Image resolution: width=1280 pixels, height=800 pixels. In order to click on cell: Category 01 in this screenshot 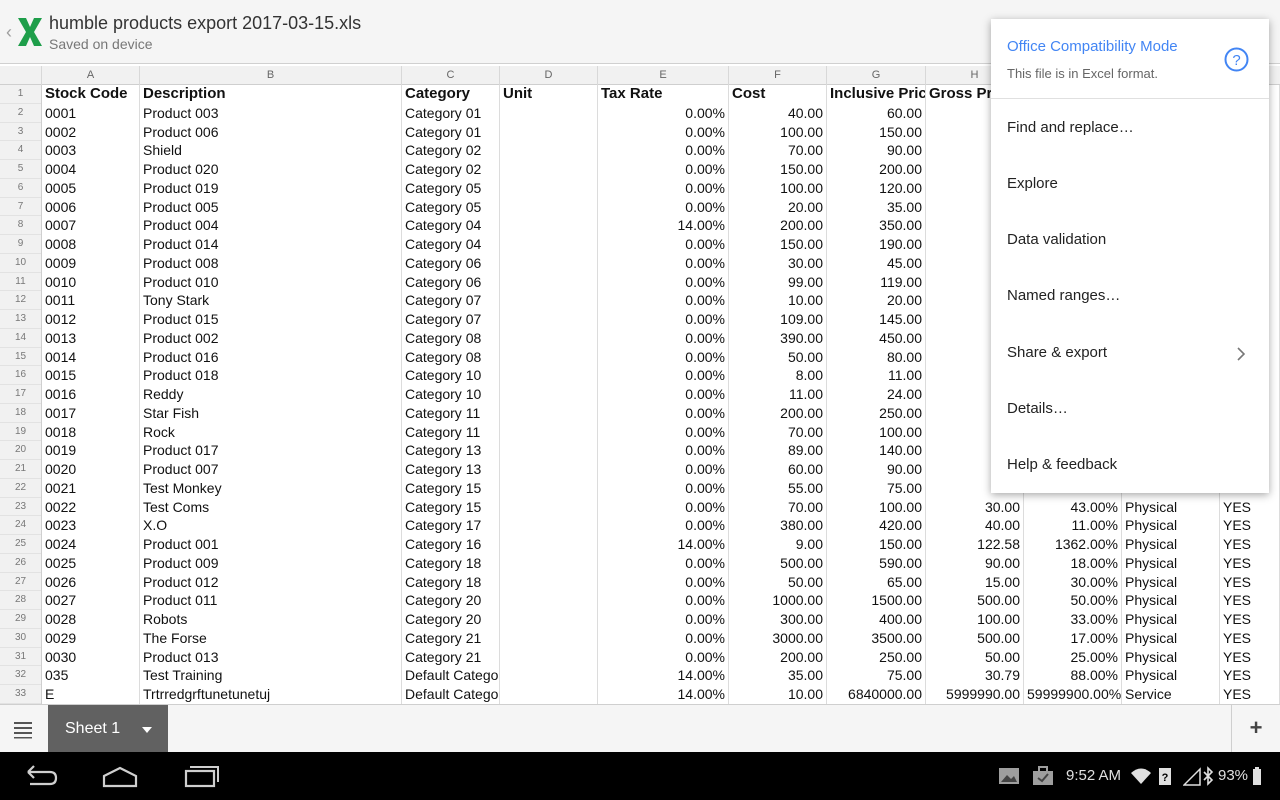, I will do `click(451, 132)`.